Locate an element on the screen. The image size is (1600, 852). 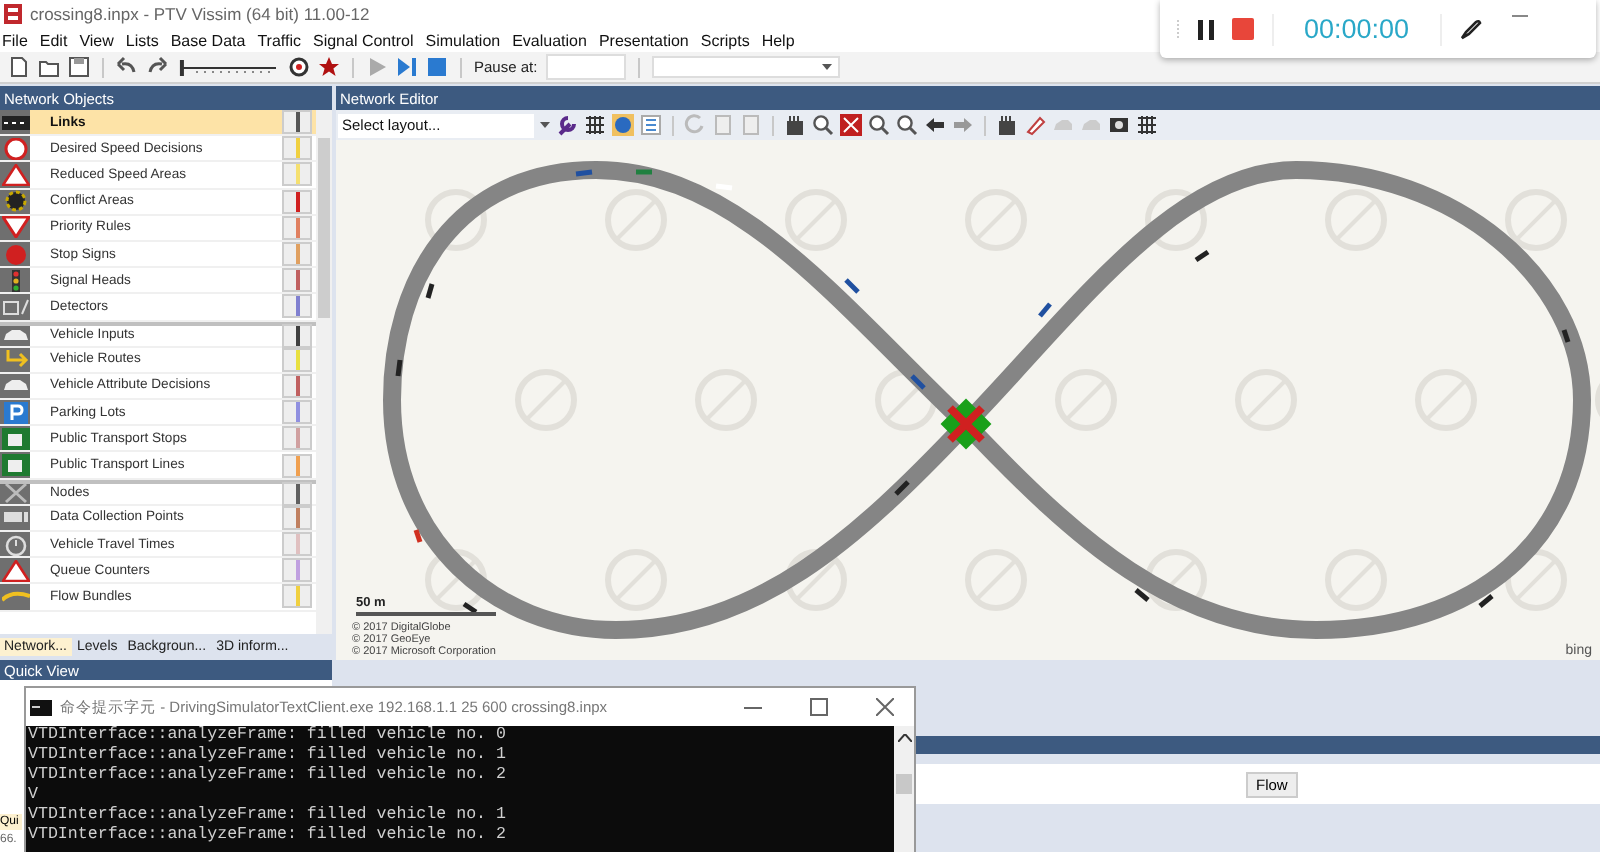
pause-at-field is located at coordinates (585, 67).